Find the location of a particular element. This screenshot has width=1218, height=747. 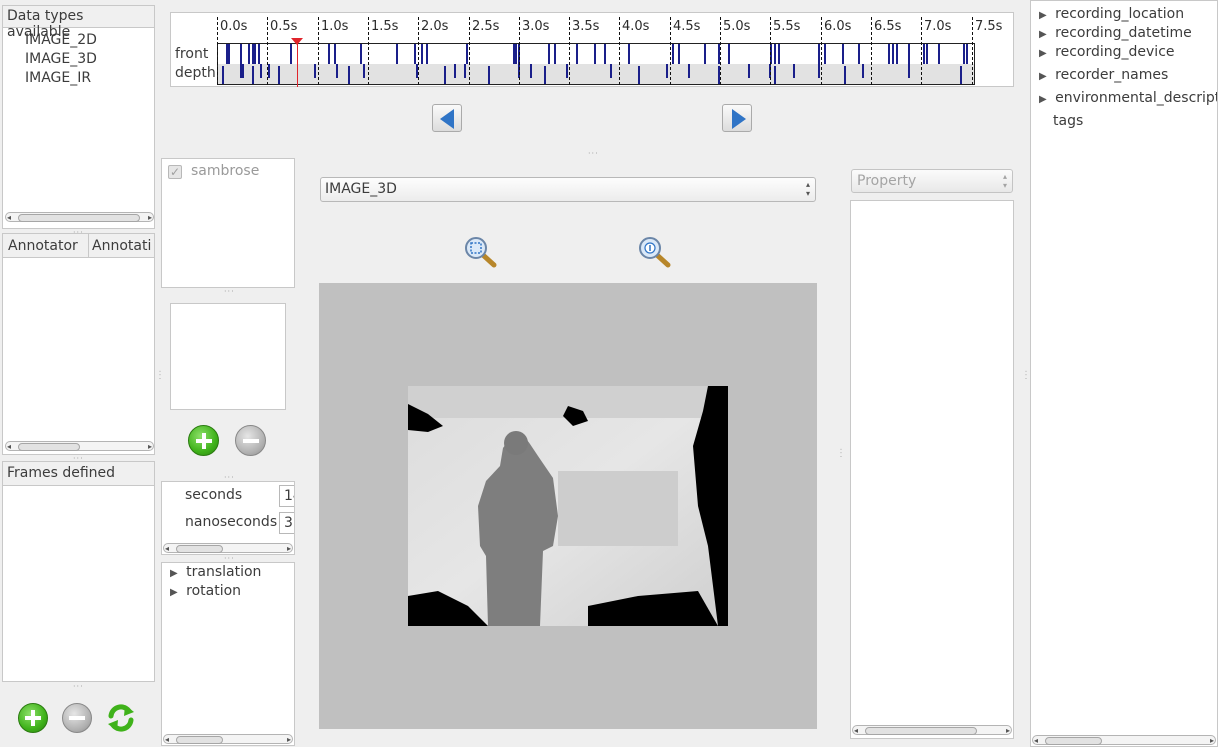

column-header-annotation: Annotati is located at coordinates (122, 246).